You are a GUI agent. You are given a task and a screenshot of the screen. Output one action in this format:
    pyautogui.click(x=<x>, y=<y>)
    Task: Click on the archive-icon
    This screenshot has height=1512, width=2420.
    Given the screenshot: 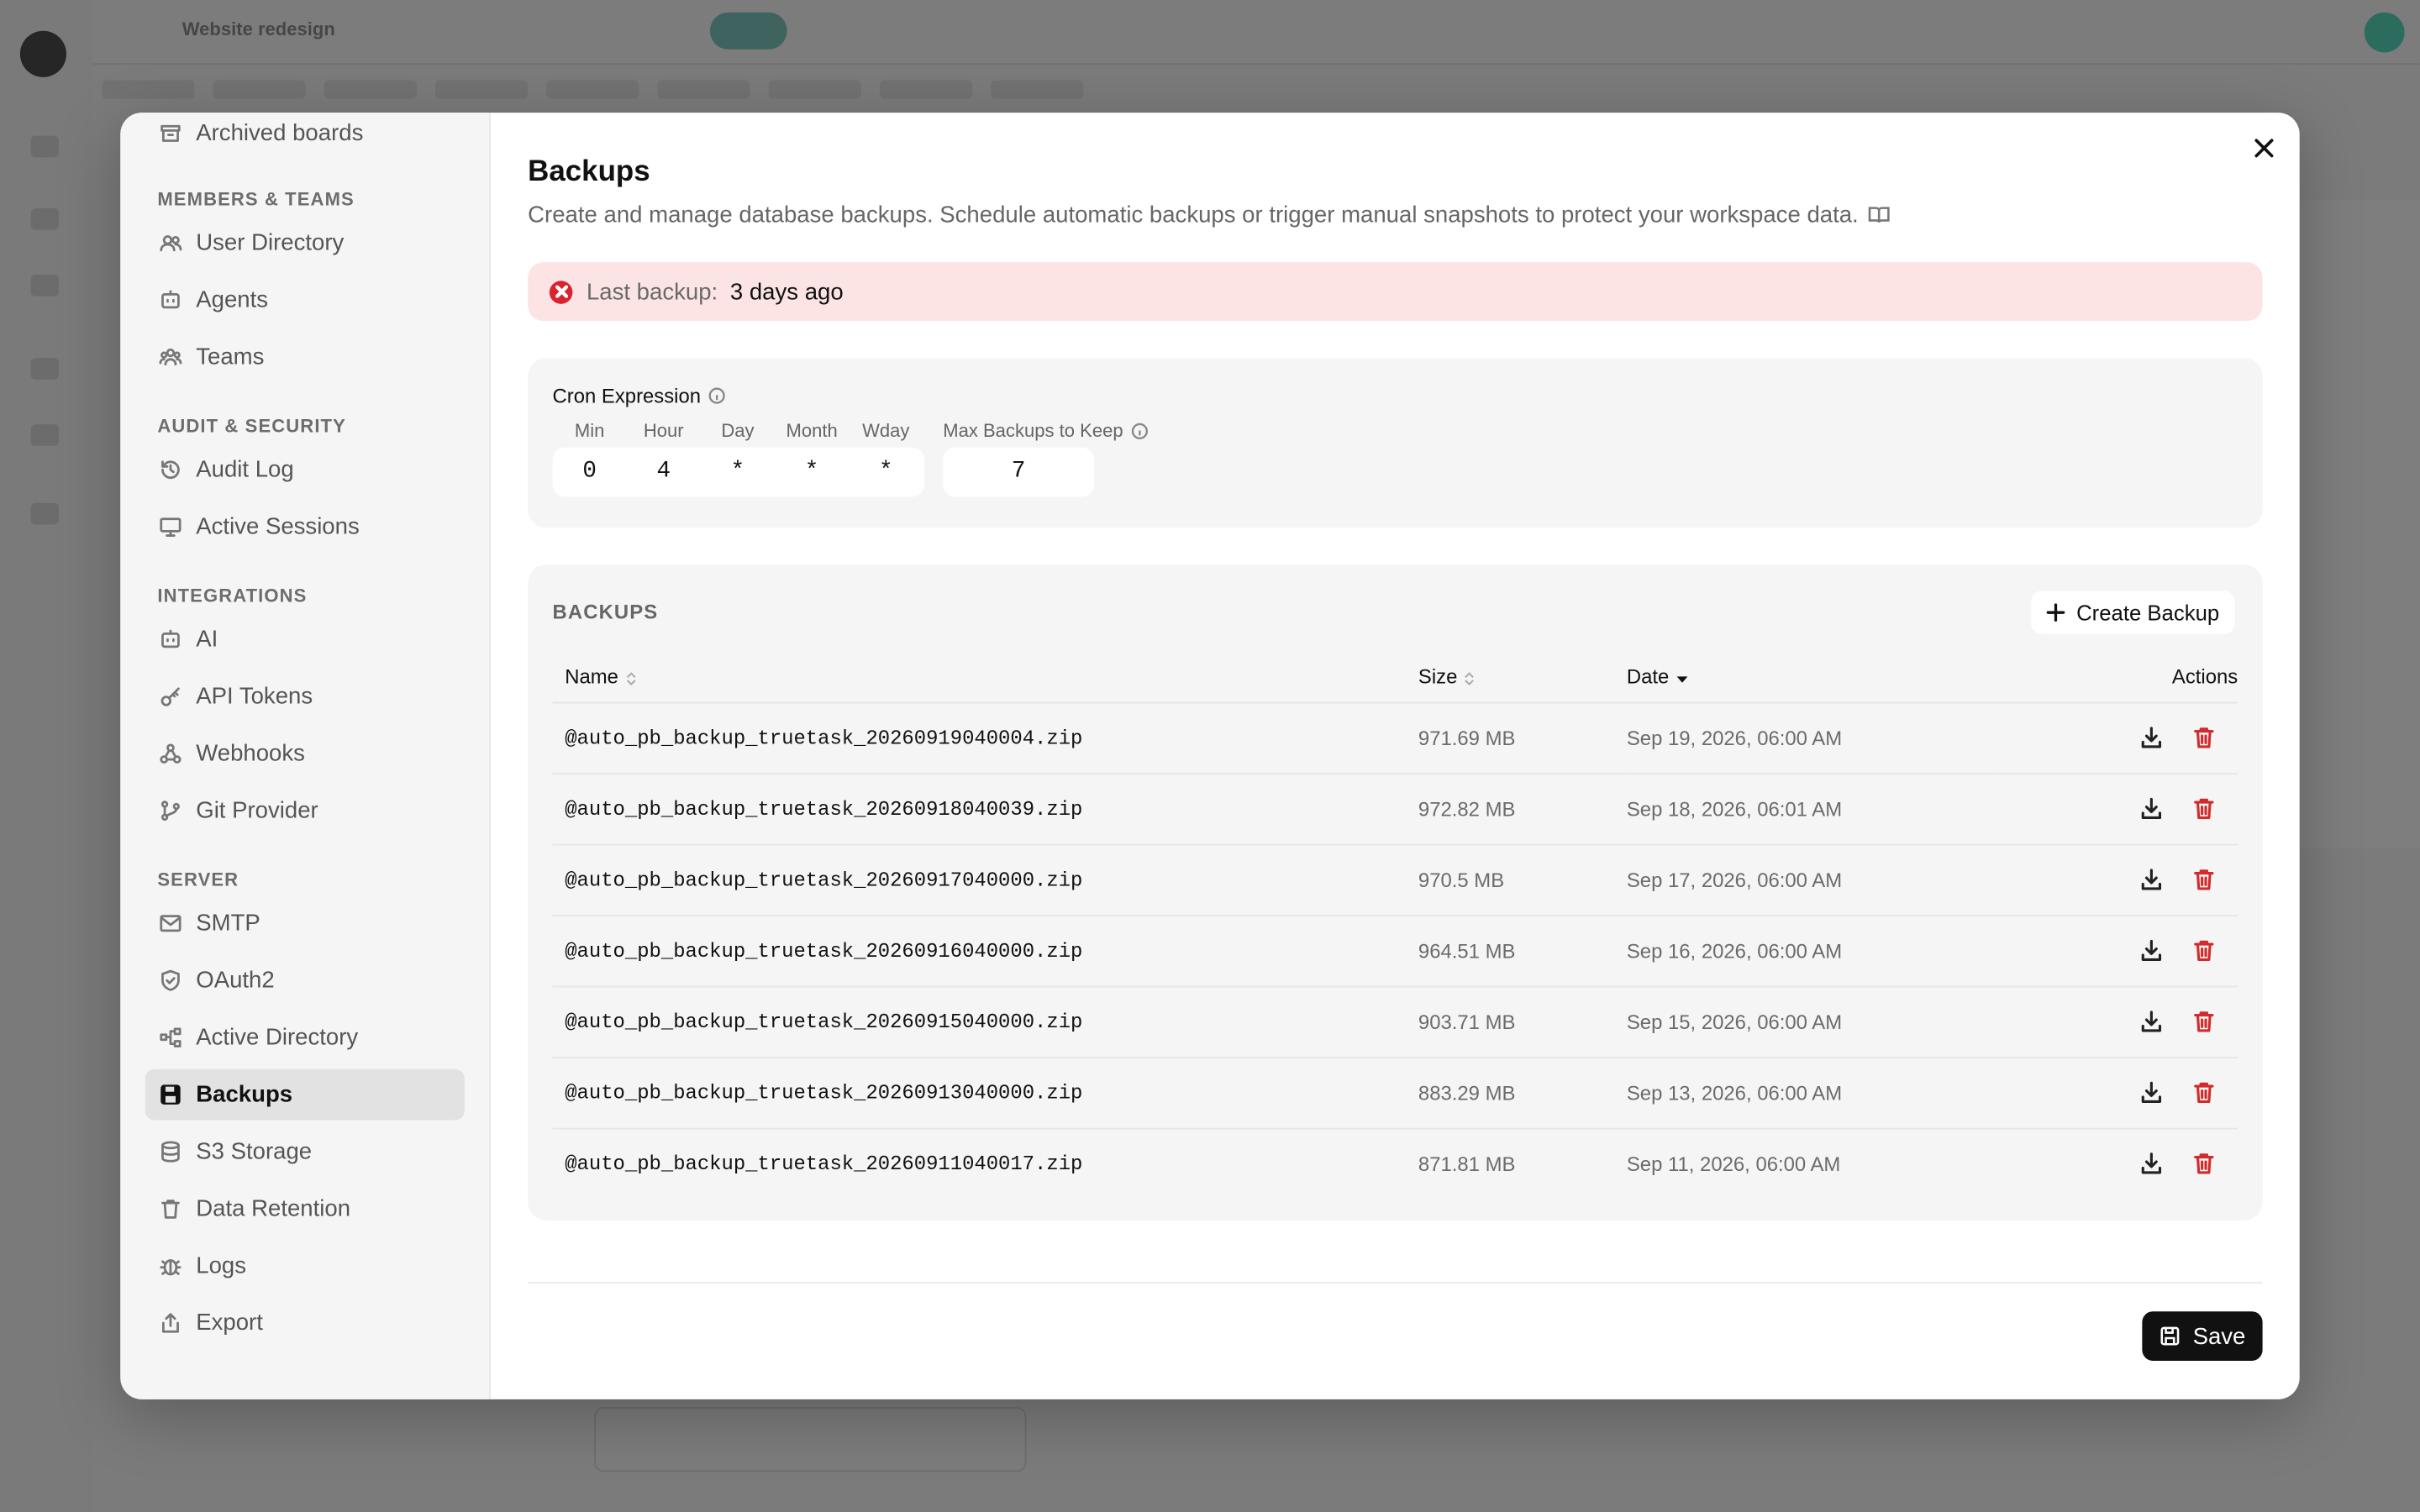 What is the action you would take?
    pyautogui.click(x=170, y=132)
    